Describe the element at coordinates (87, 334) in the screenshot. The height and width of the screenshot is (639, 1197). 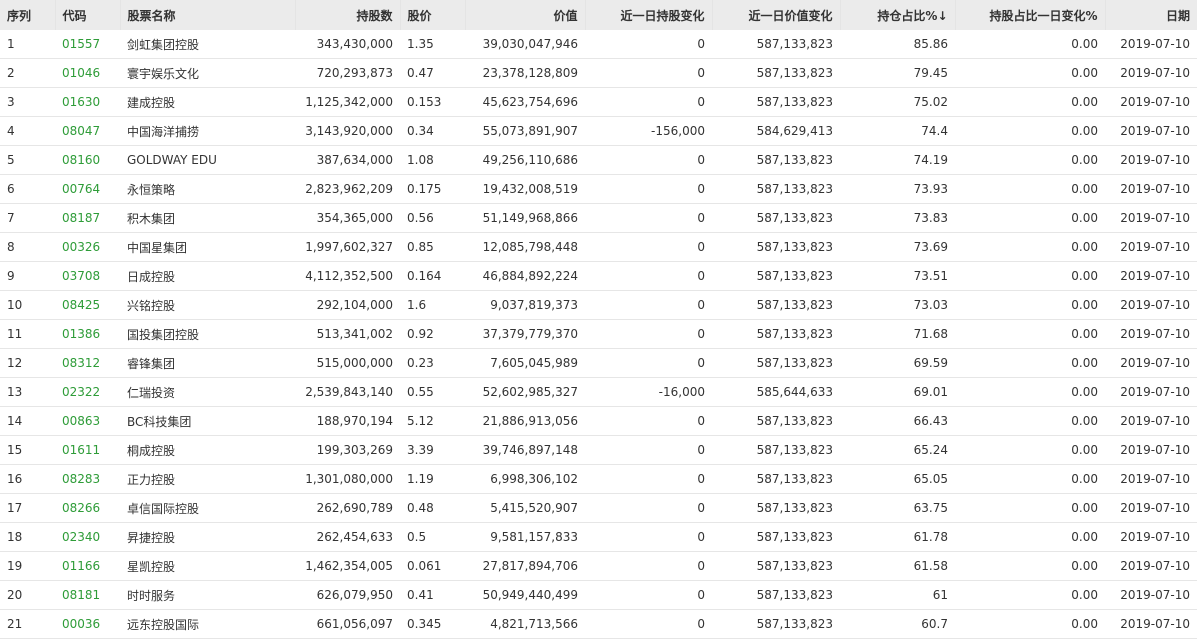
I see `cell-code-link: 01386` at that location.